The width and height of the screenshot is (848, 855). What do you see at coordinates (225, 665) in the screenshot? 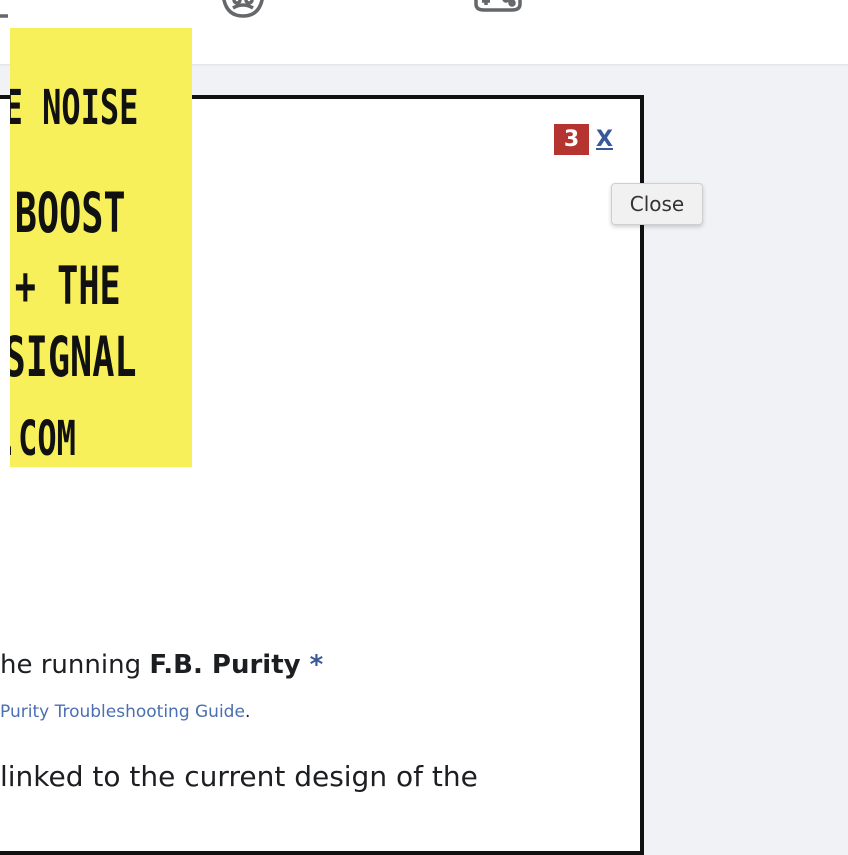
I see `product-name: F.B. Purity` at bounding box center [225, 665].